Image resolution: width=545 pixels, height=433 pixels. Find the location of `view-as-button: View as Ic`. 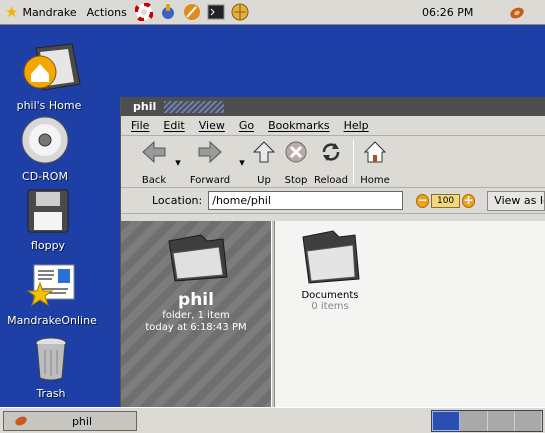

view-as-button: View as Ic is located at coordinates (516, 200).